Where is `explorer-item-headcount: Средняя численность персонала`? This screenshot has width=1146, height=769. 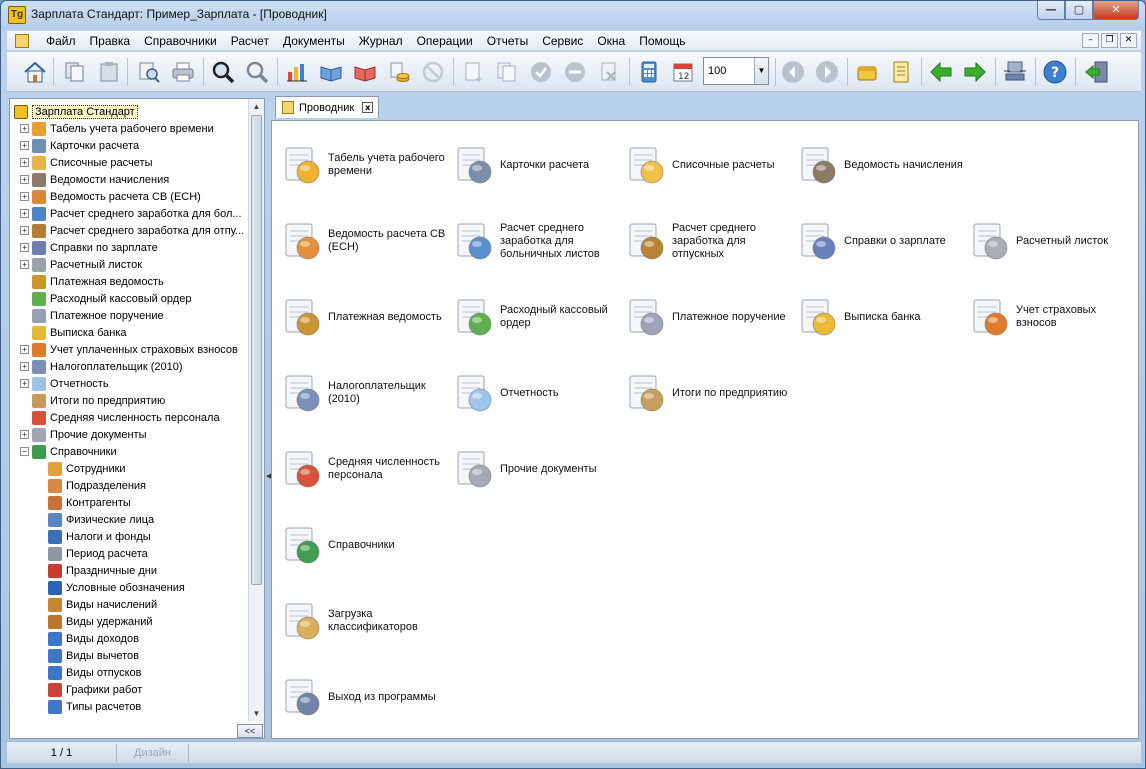 explorer-item-headcount: Средняя численность персонала is located at coordinates (363, 469).